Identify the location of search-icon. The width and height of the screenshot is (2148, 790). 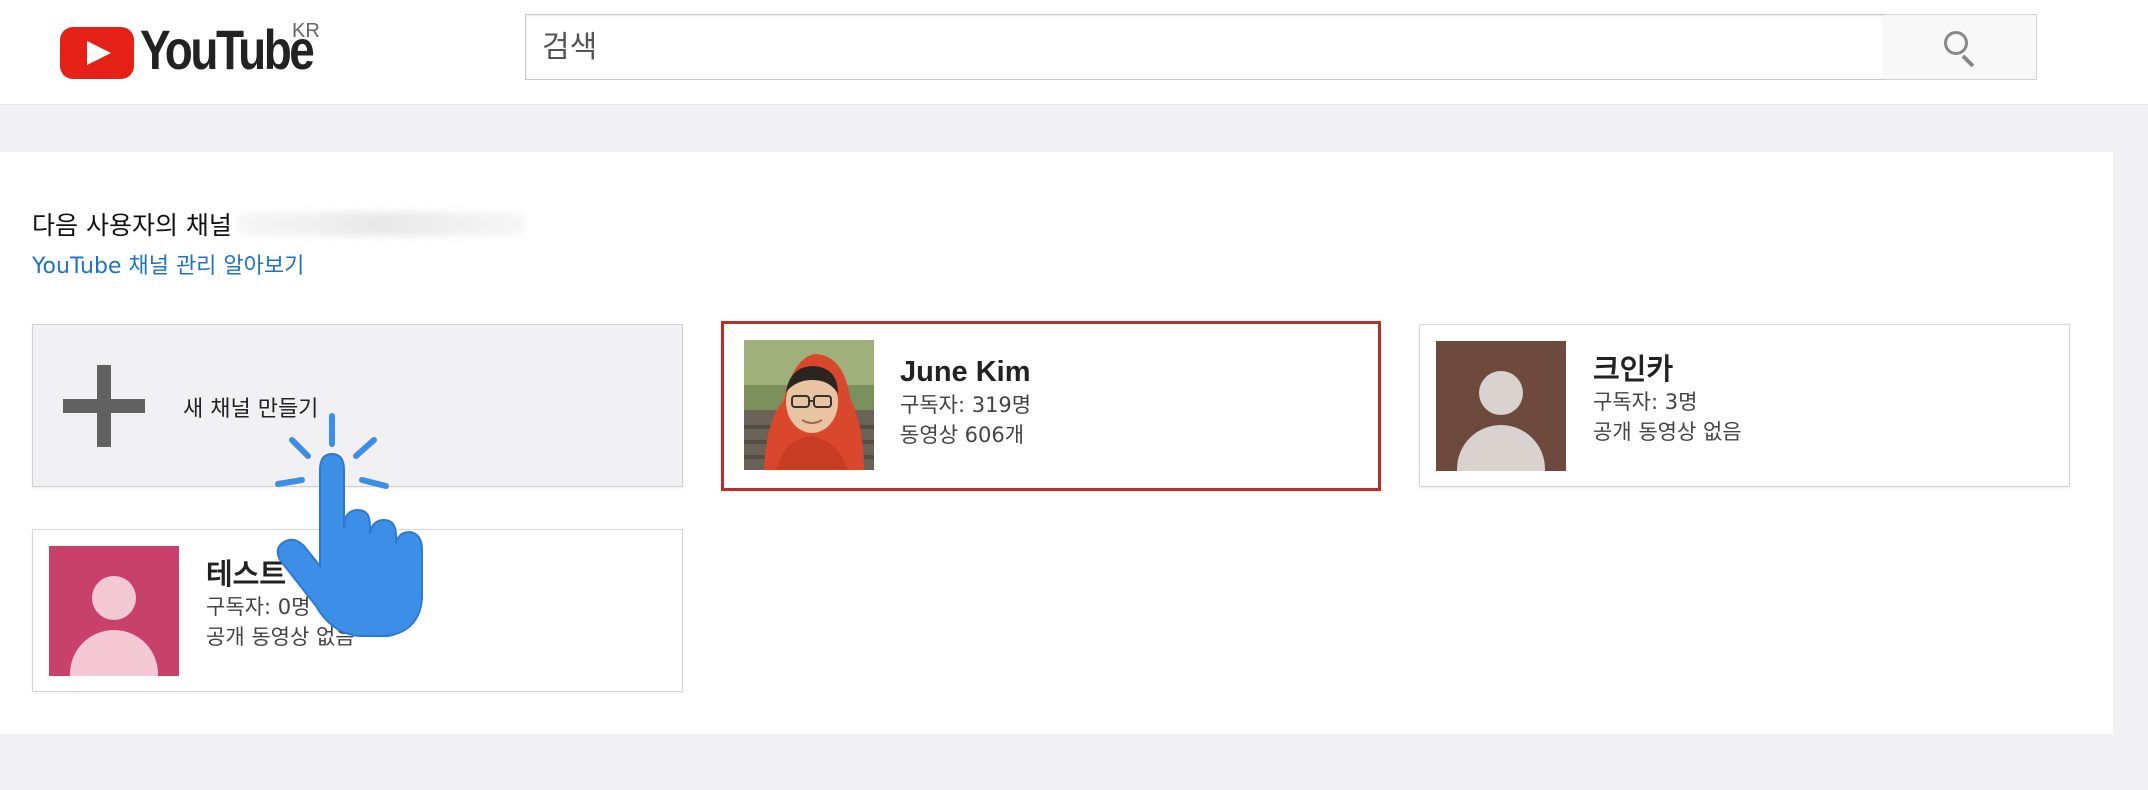
(1960, 48).